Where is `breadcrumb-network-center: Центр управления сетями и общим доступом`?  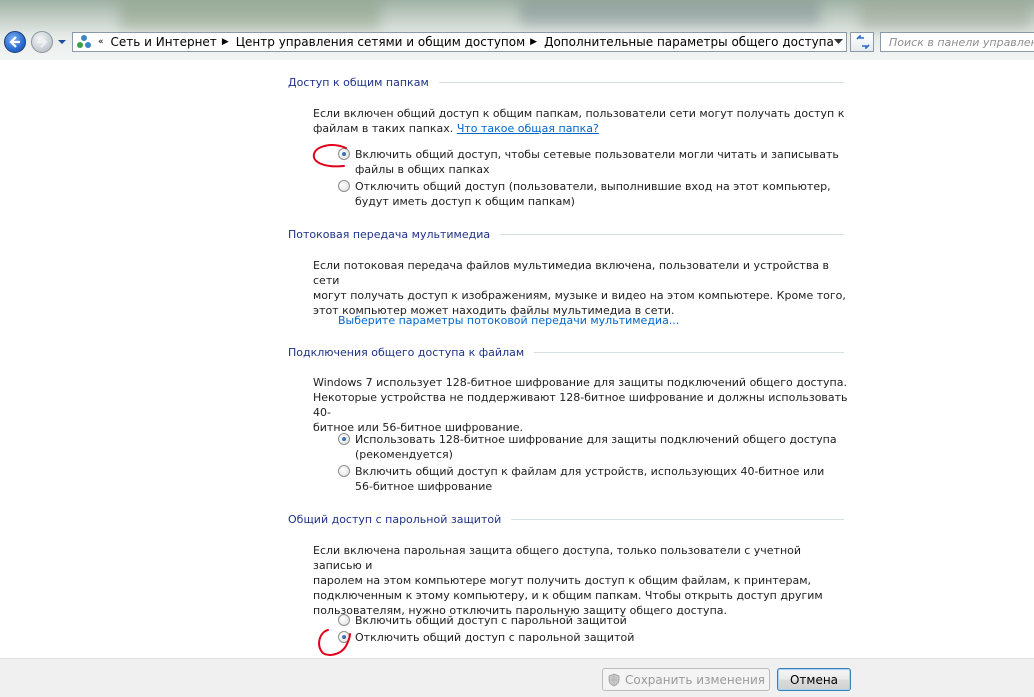 breadcrumb-network-center: Центр управления сетями и общим доступом is located at coordinates (380, 42).